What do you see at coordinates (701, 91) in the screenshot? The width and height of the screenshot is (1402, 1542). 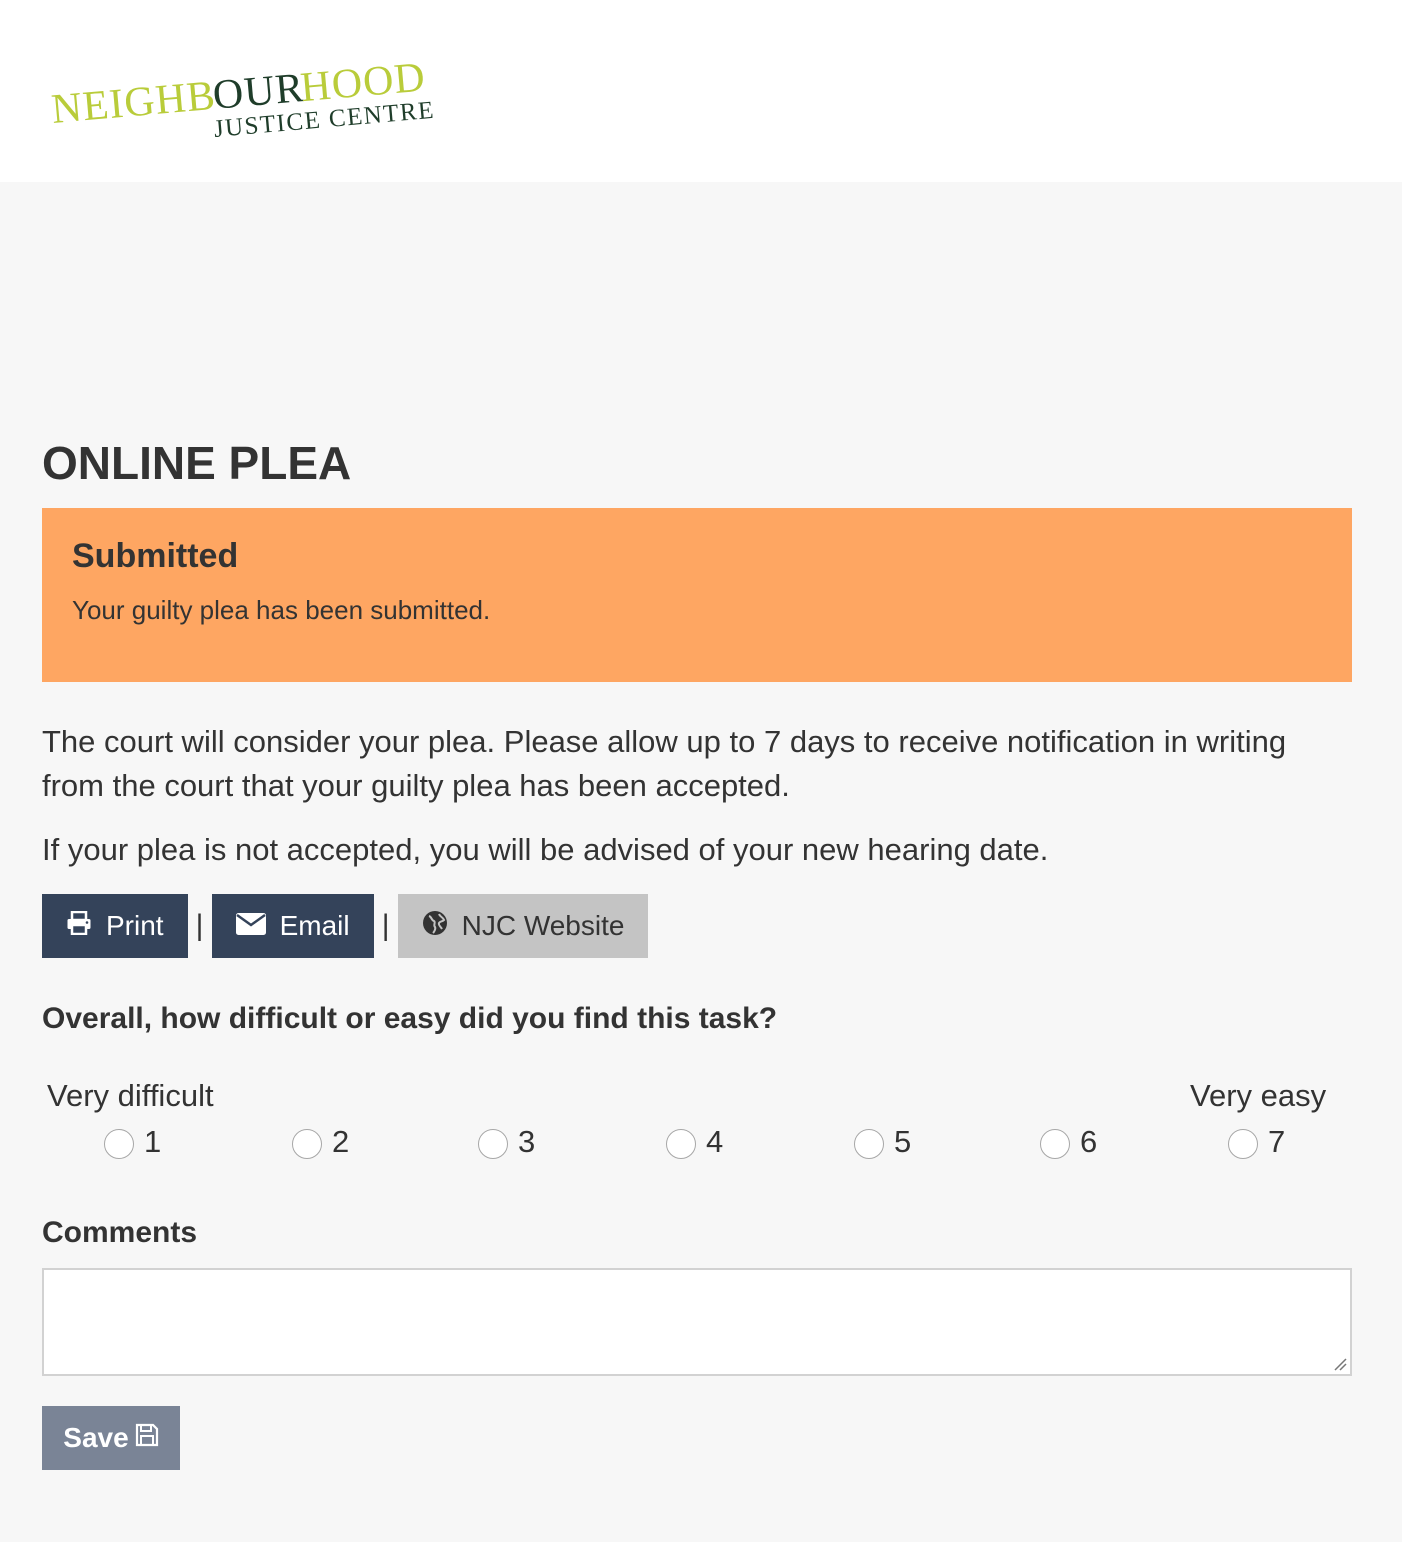 I see `site-header: NEIGHB OUR HOOD JUSTICE CENTRE` at bounding box center [701, 91].